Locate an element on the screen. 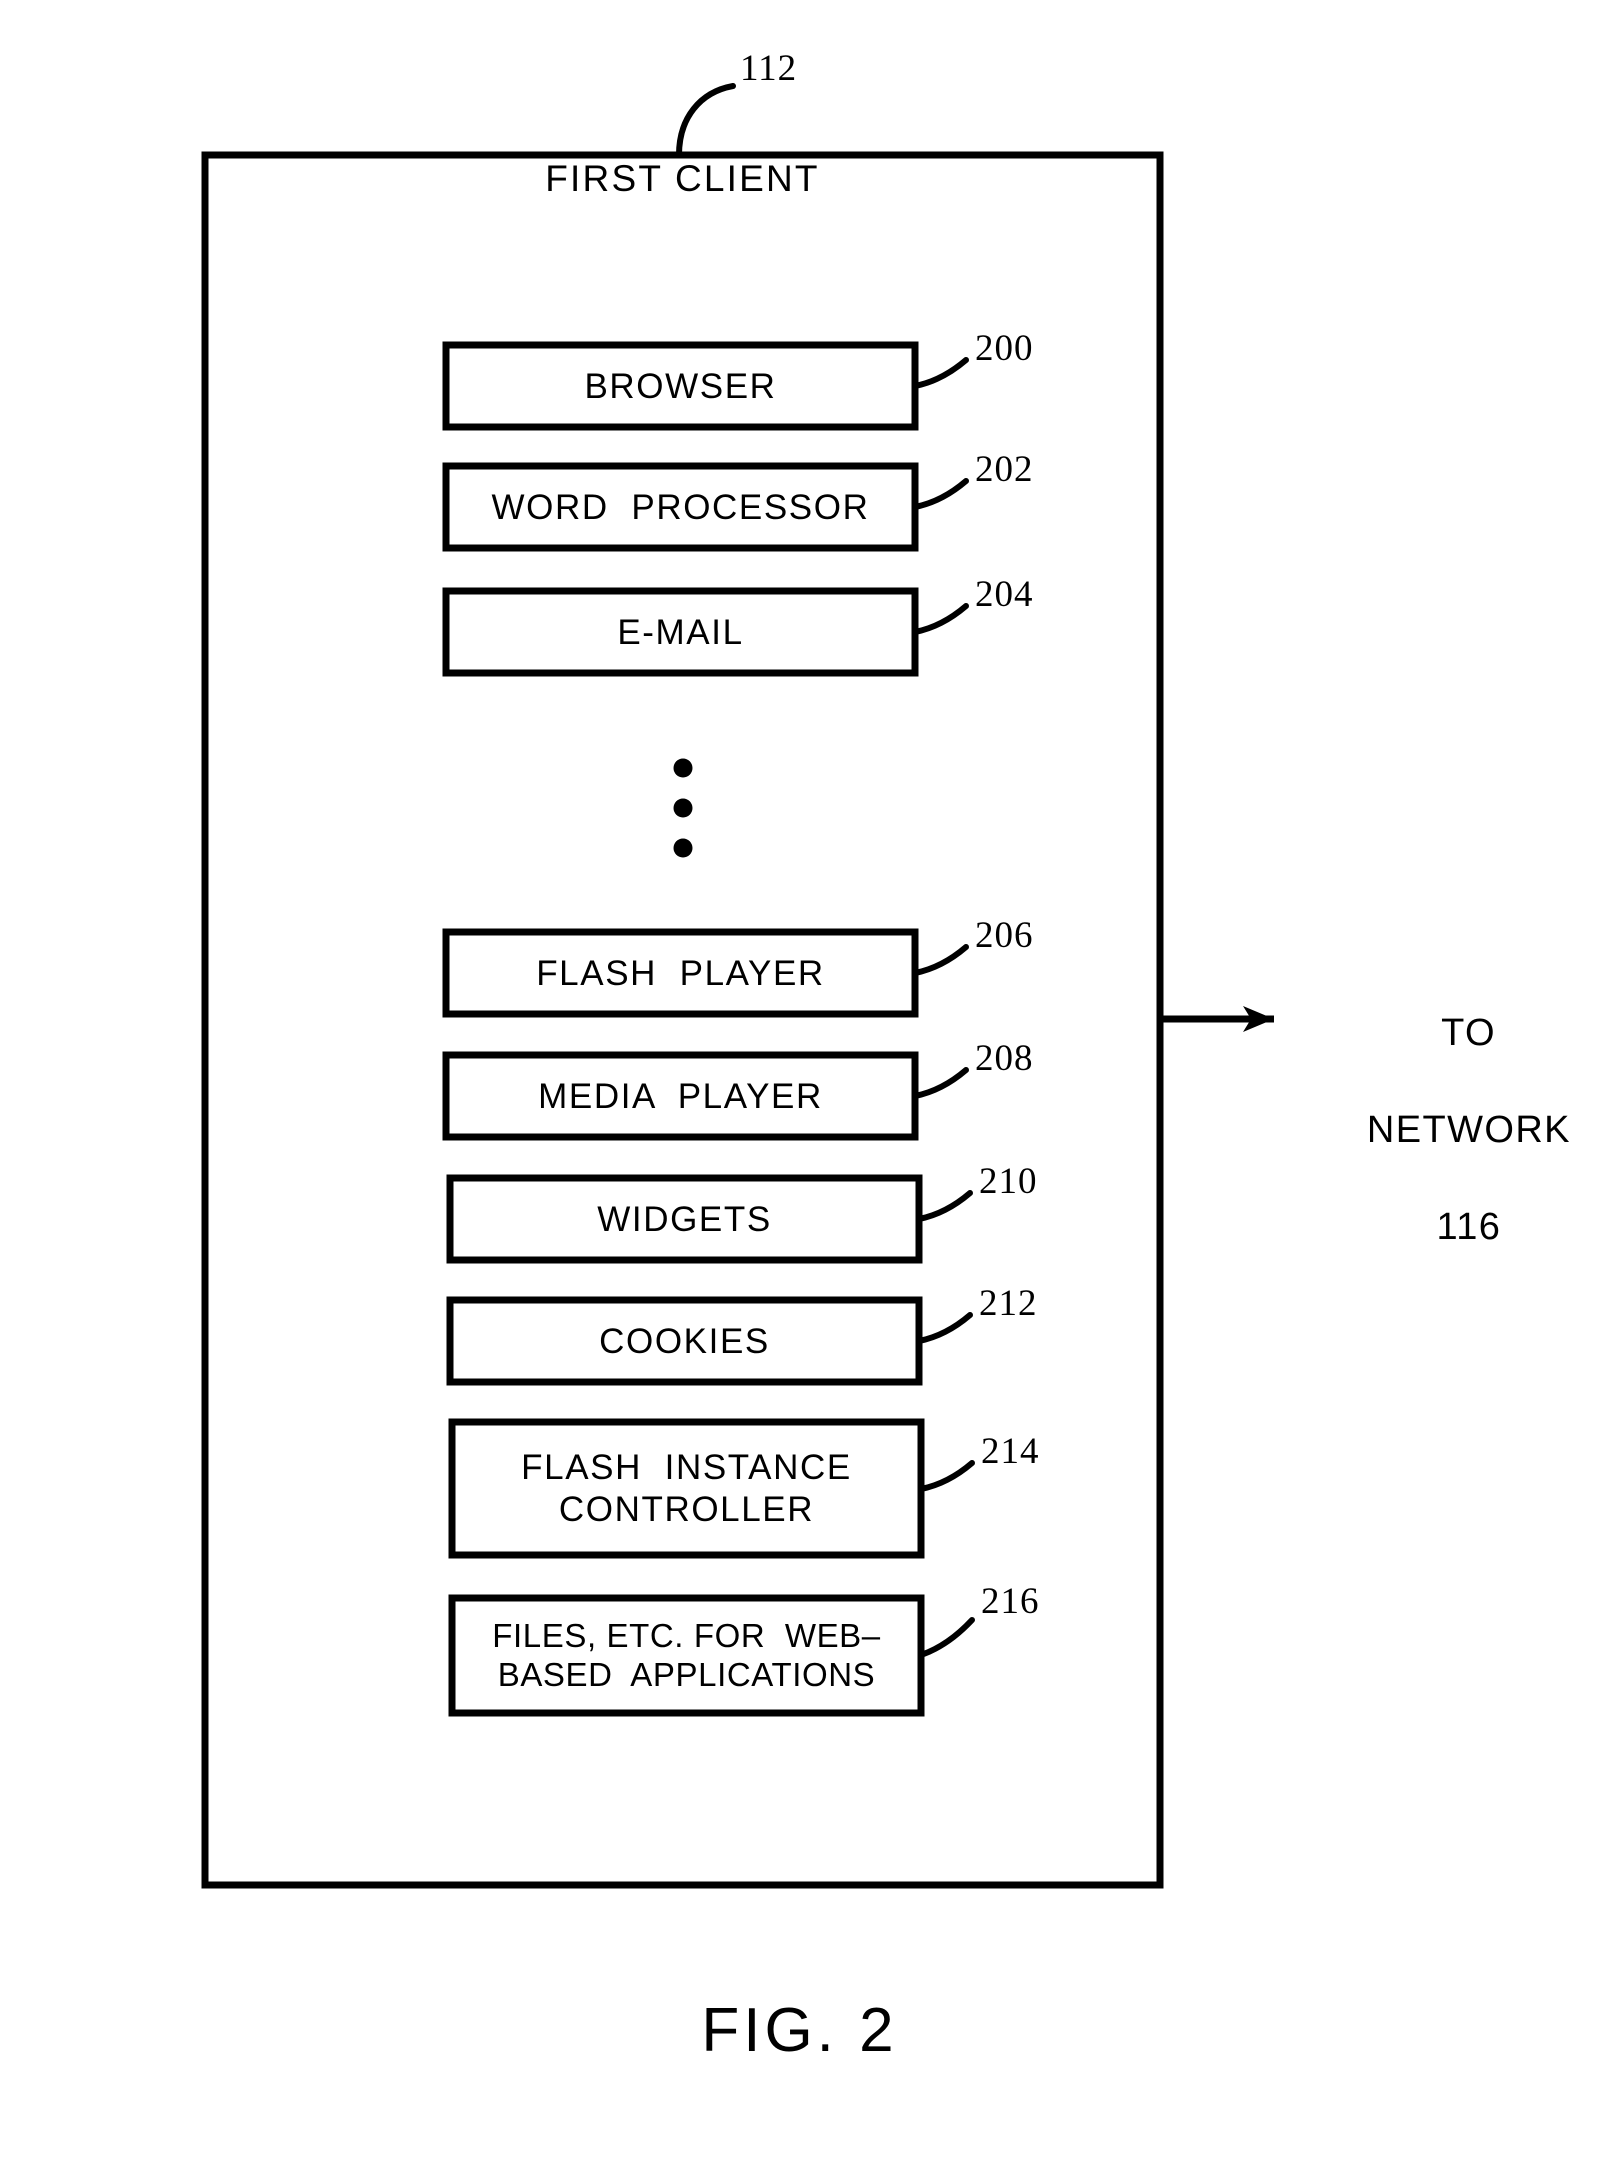 The width and height of the screenshot is (1599, 2165). first-client-title: FIRST CLIENT is located at coordinates (682, 178).